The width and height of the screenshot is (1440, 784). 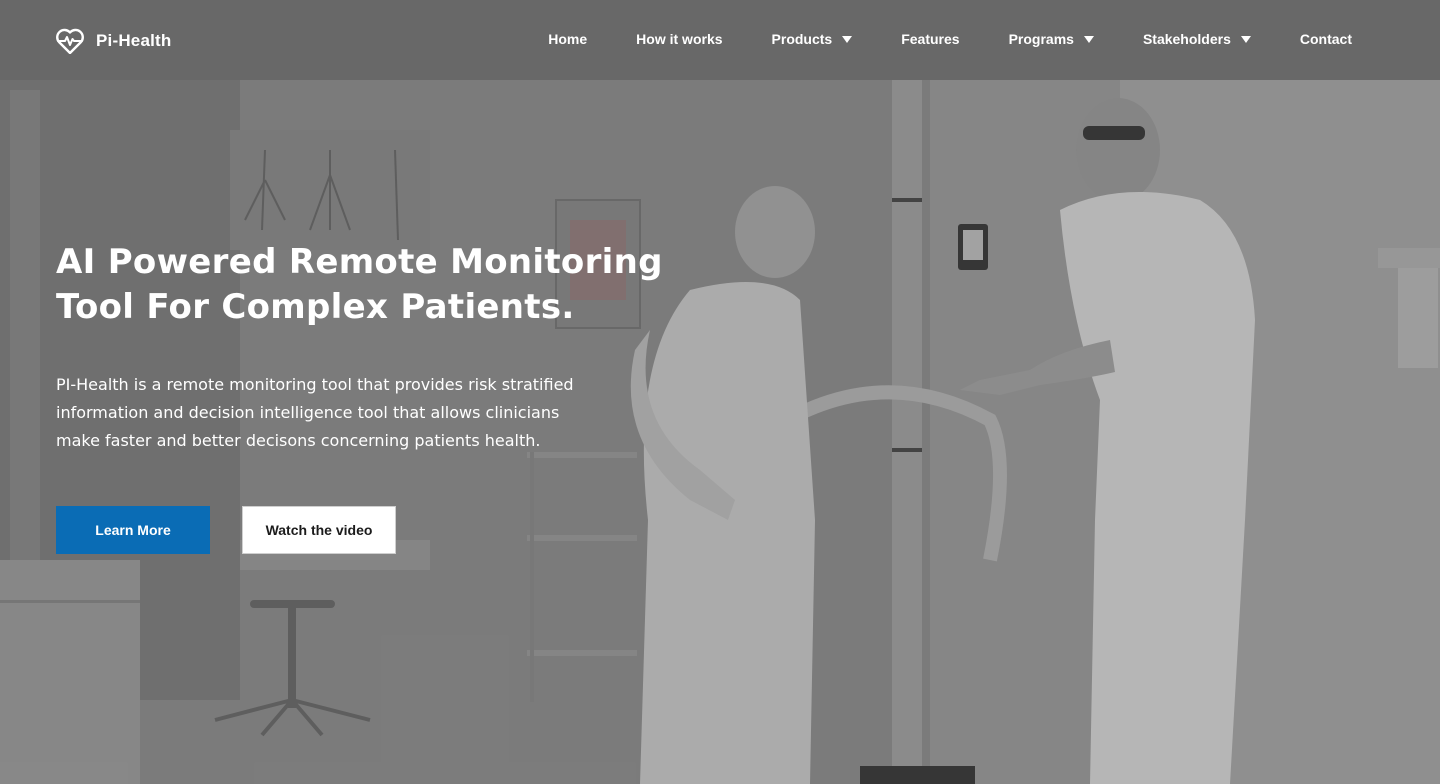 I want to click on hero-title-line: Tool For Complex Patients., so click(x=315, y=307).